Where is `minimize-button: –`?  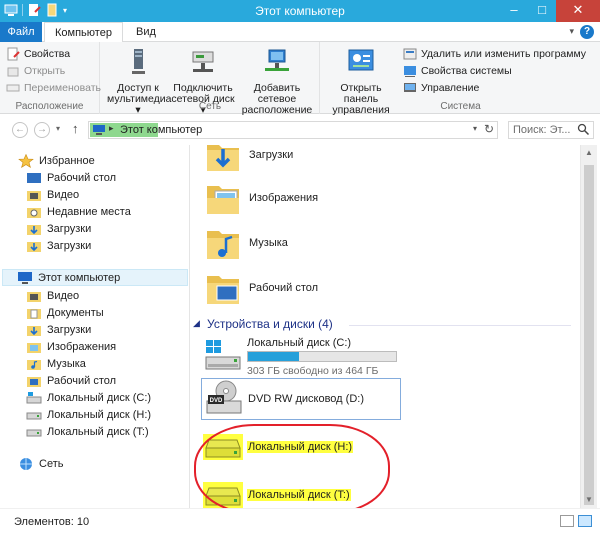 minimize-button: – is located at coordinates (514, 11).